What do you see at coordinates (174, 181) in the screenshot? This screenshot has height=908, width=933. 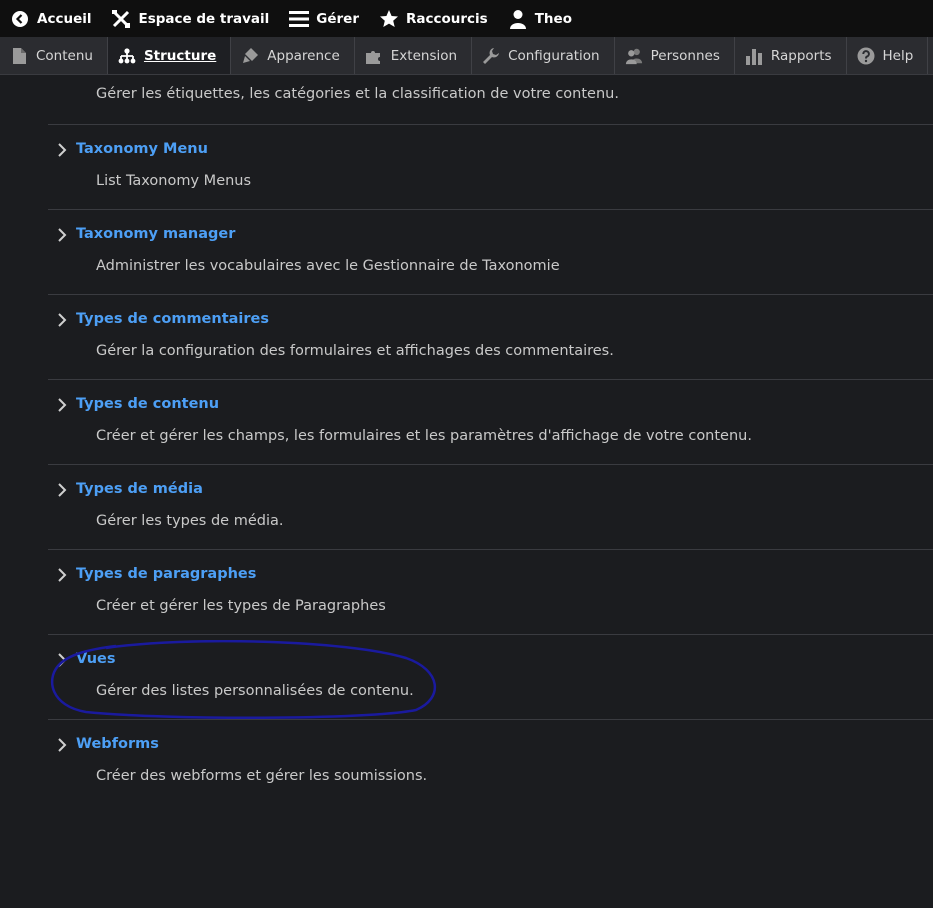 I see `entry-description: List Taxonomy Menus` at bounding box center [174, 181].